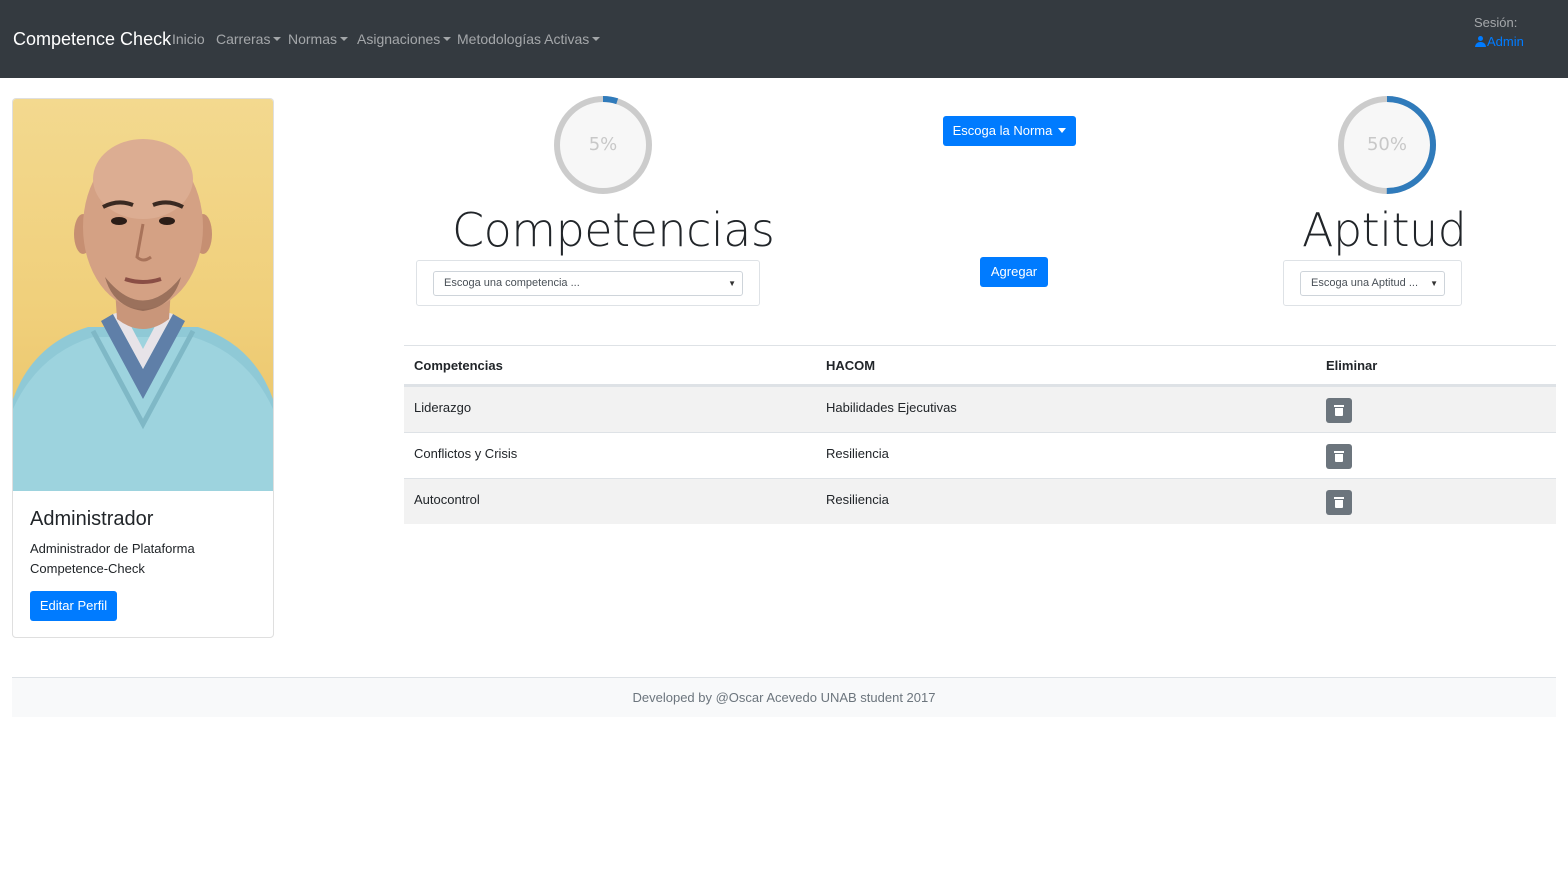 The image size is (1568, 882). I want to click on cell-competencia: Liderazgo, so click(443, 407).